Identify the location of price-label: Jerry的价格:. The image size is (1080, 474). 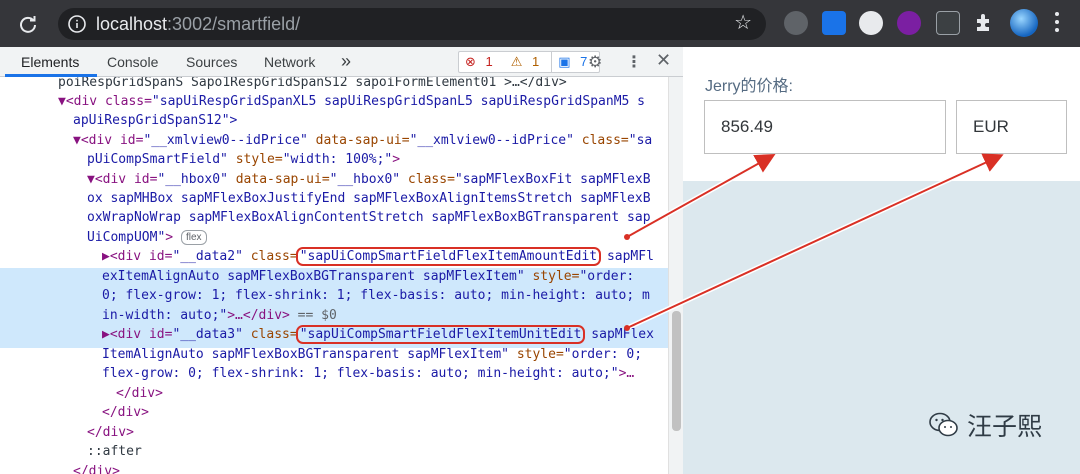
(749, 86).